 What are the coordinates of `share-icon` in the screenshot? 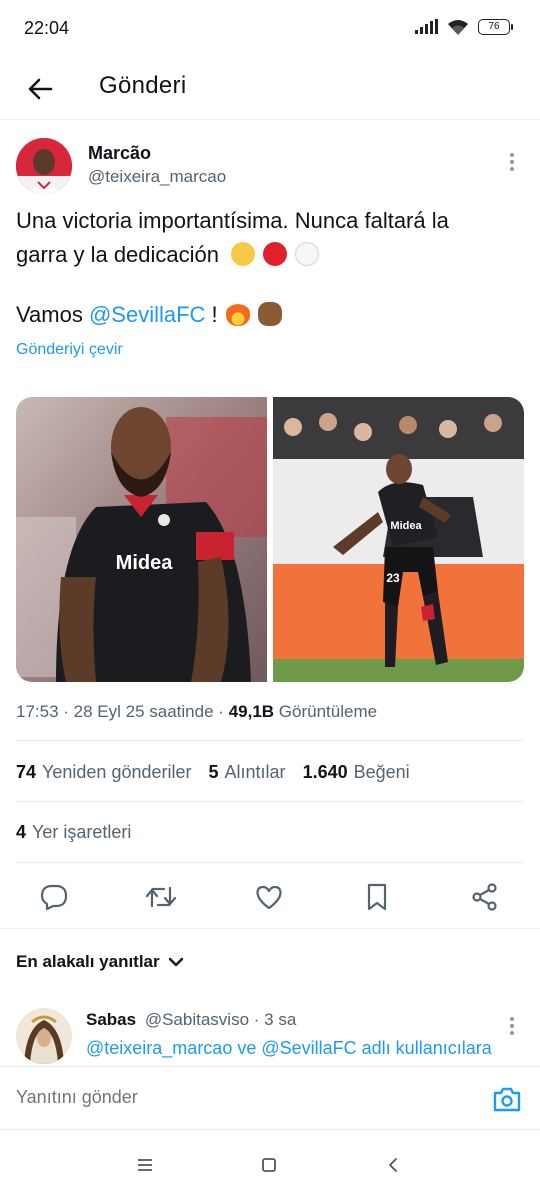 It's located at (484, 897).